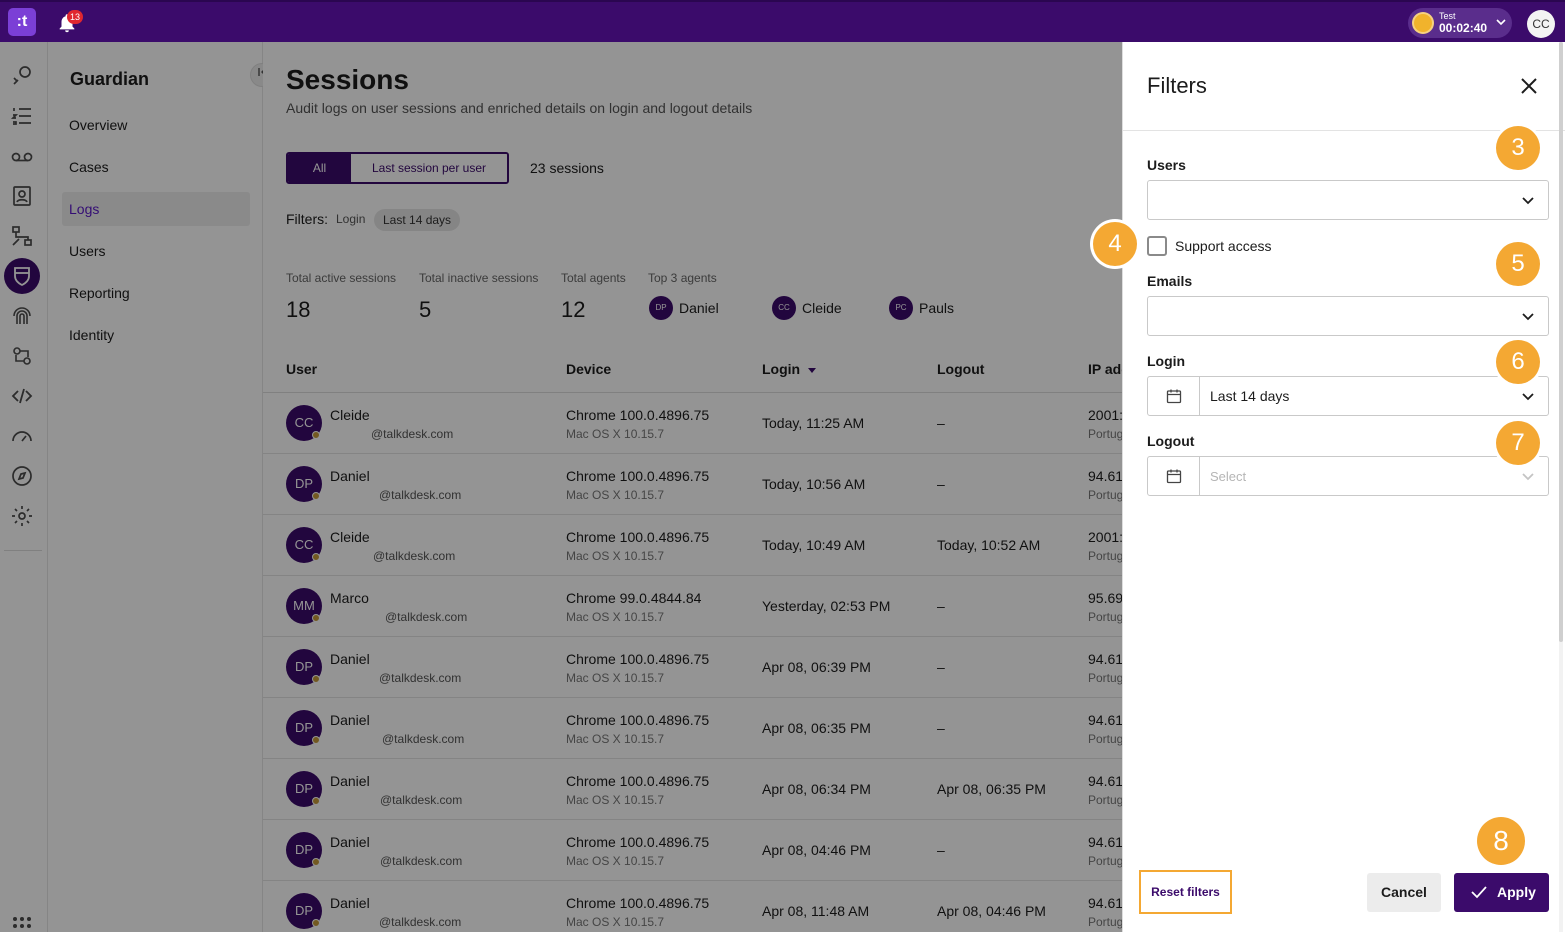 This screenshot has width=1565, height=932. I want to click on step-badge: 7, so click(1518, 443).